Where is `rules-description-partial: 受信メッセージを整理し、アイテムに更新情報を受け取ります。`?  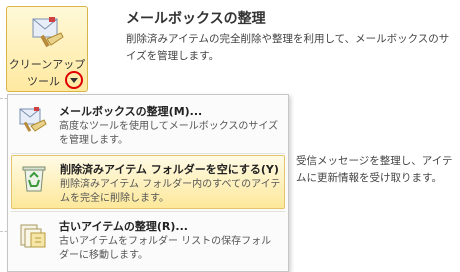 rules-description-partial: 受信メッセージを整理し、アイテムに更新情報を受け取ります。 is located at coordinates (374, 169).